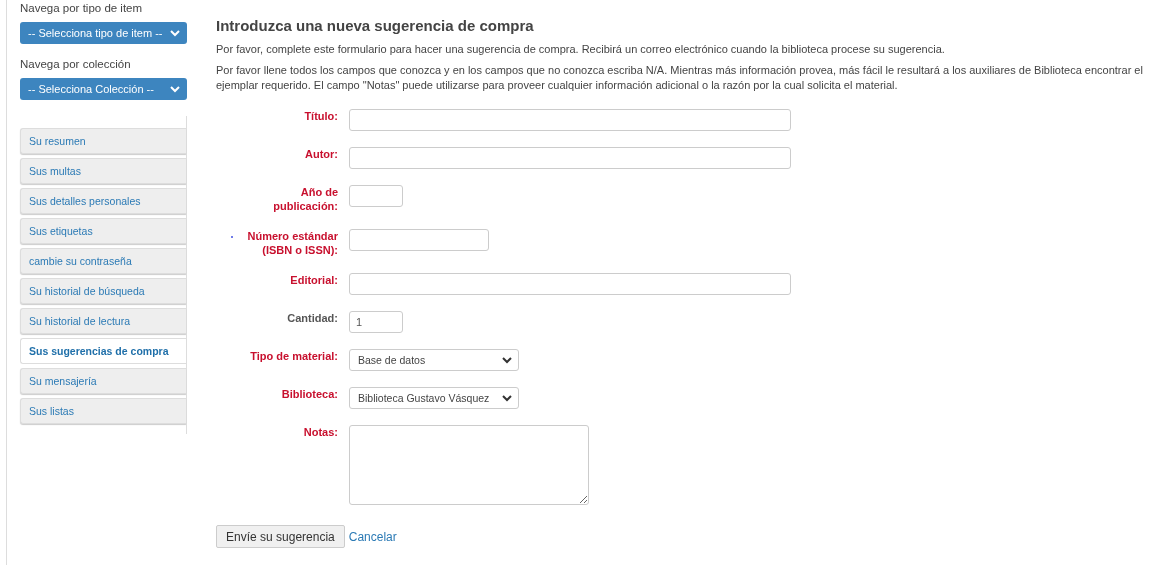  What do you see at coordinates (434, 360) in the screenshot?
I see `select-field: Base de datos` at bounding box center [434, 360].